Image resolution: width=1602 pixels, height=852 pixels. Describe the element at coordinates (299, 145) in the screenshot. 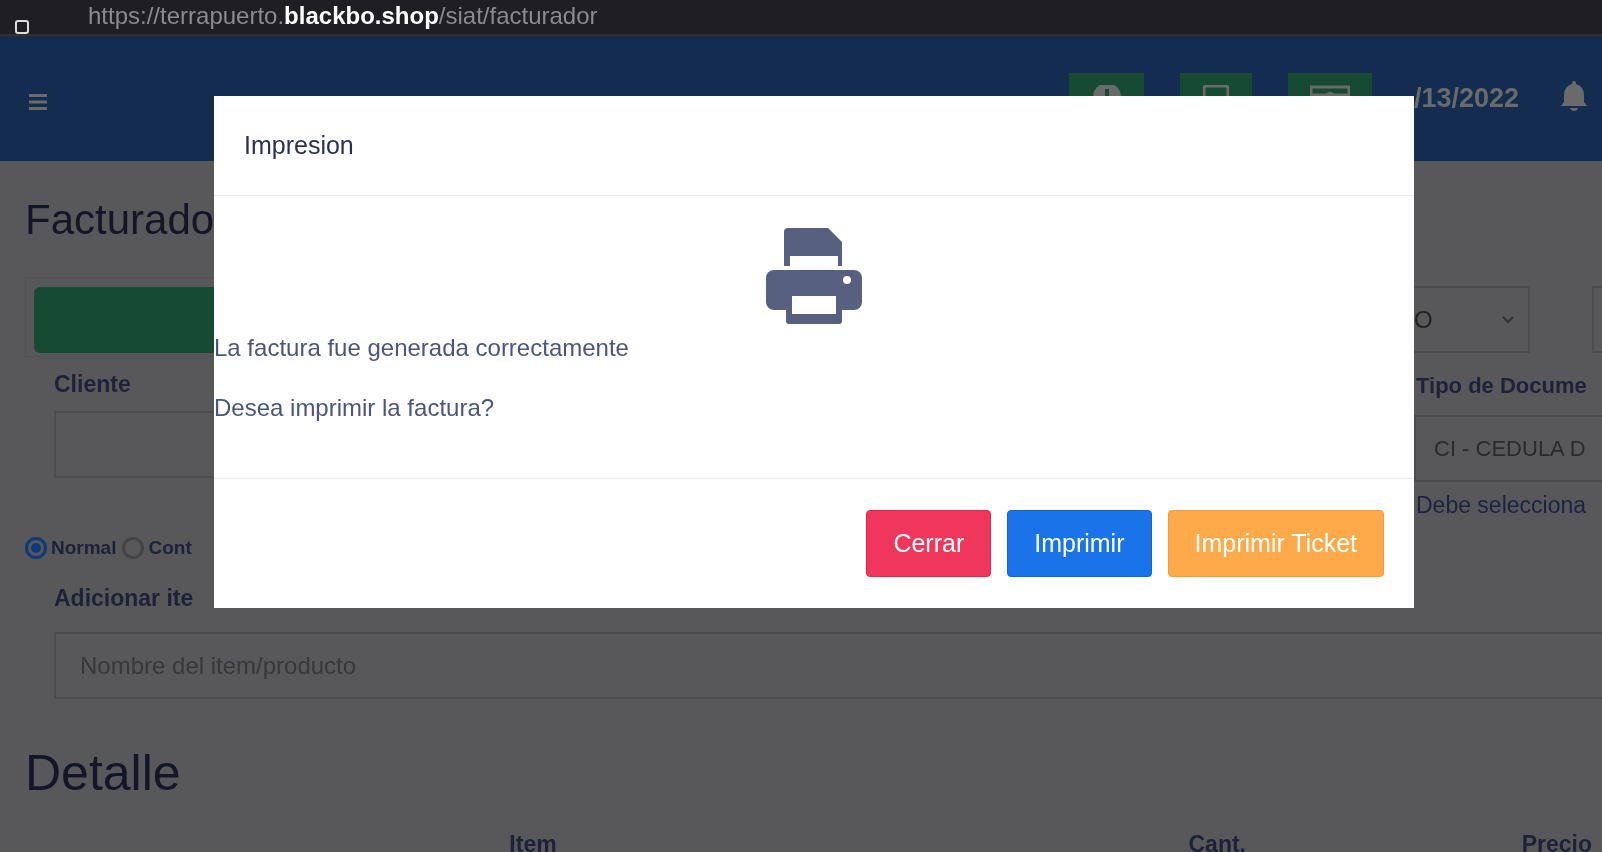

I see `dialog-title: Impresion` at that location.